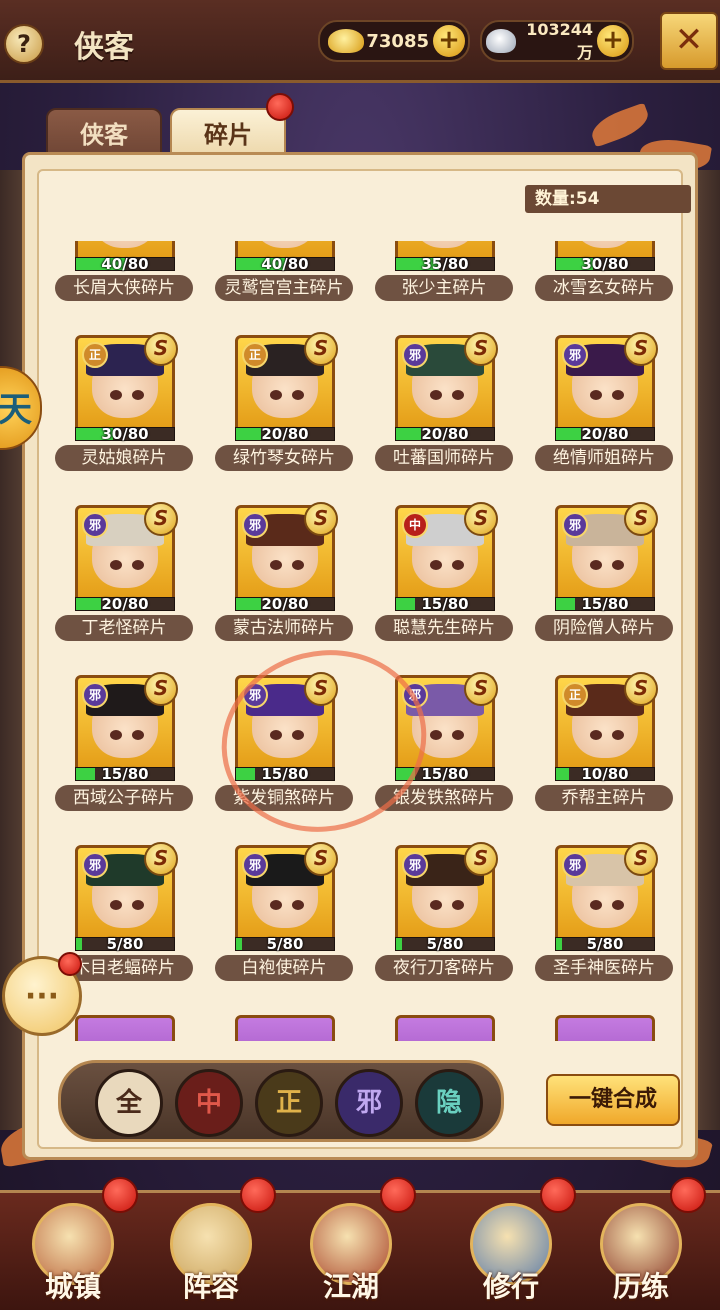  What do you see at coordinates (604, 628) in the screenshot?
I see `fragment-name: 阴险僧人碎片` at bounding box center [604, 628].